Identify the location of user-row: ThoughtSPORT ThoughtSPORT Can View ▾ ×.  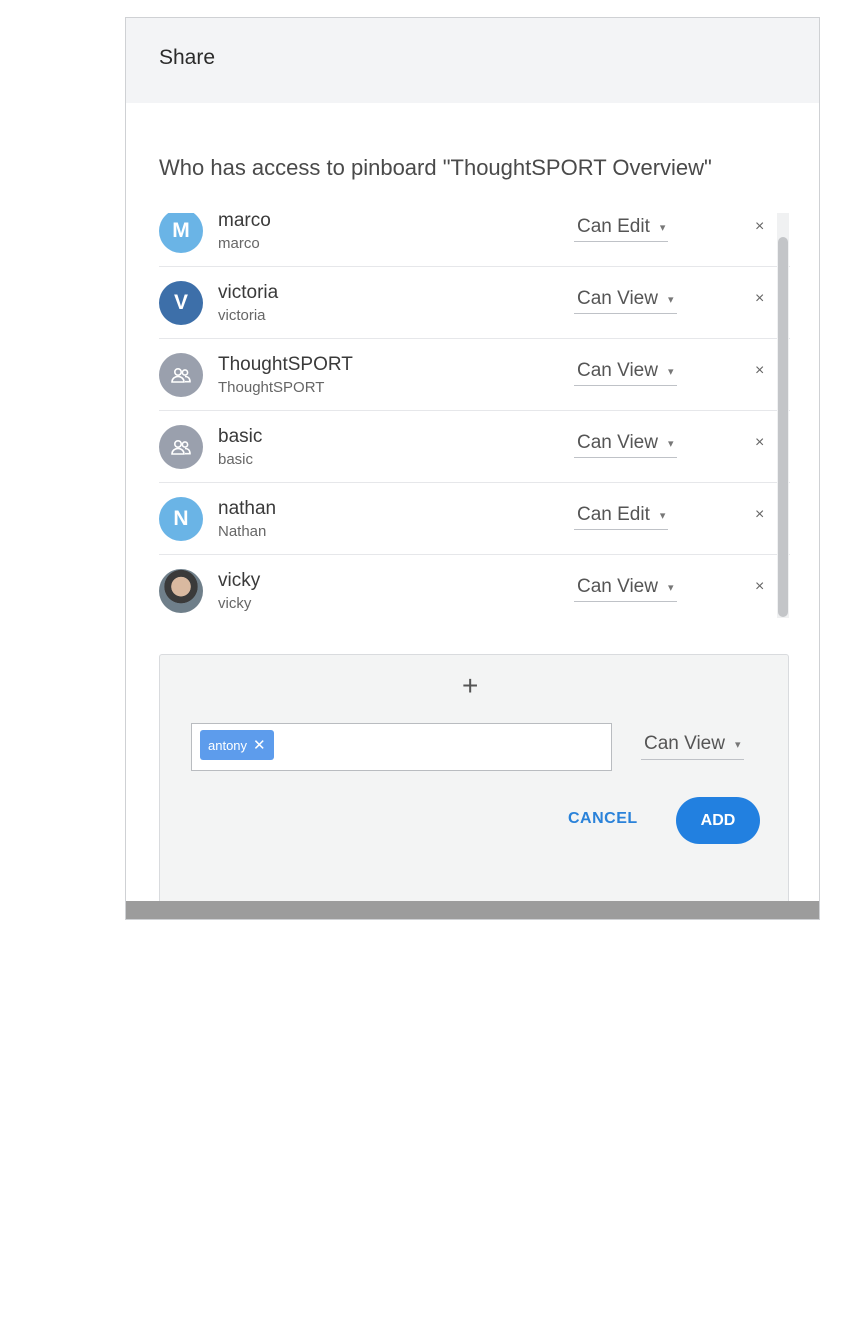
(474, 375).